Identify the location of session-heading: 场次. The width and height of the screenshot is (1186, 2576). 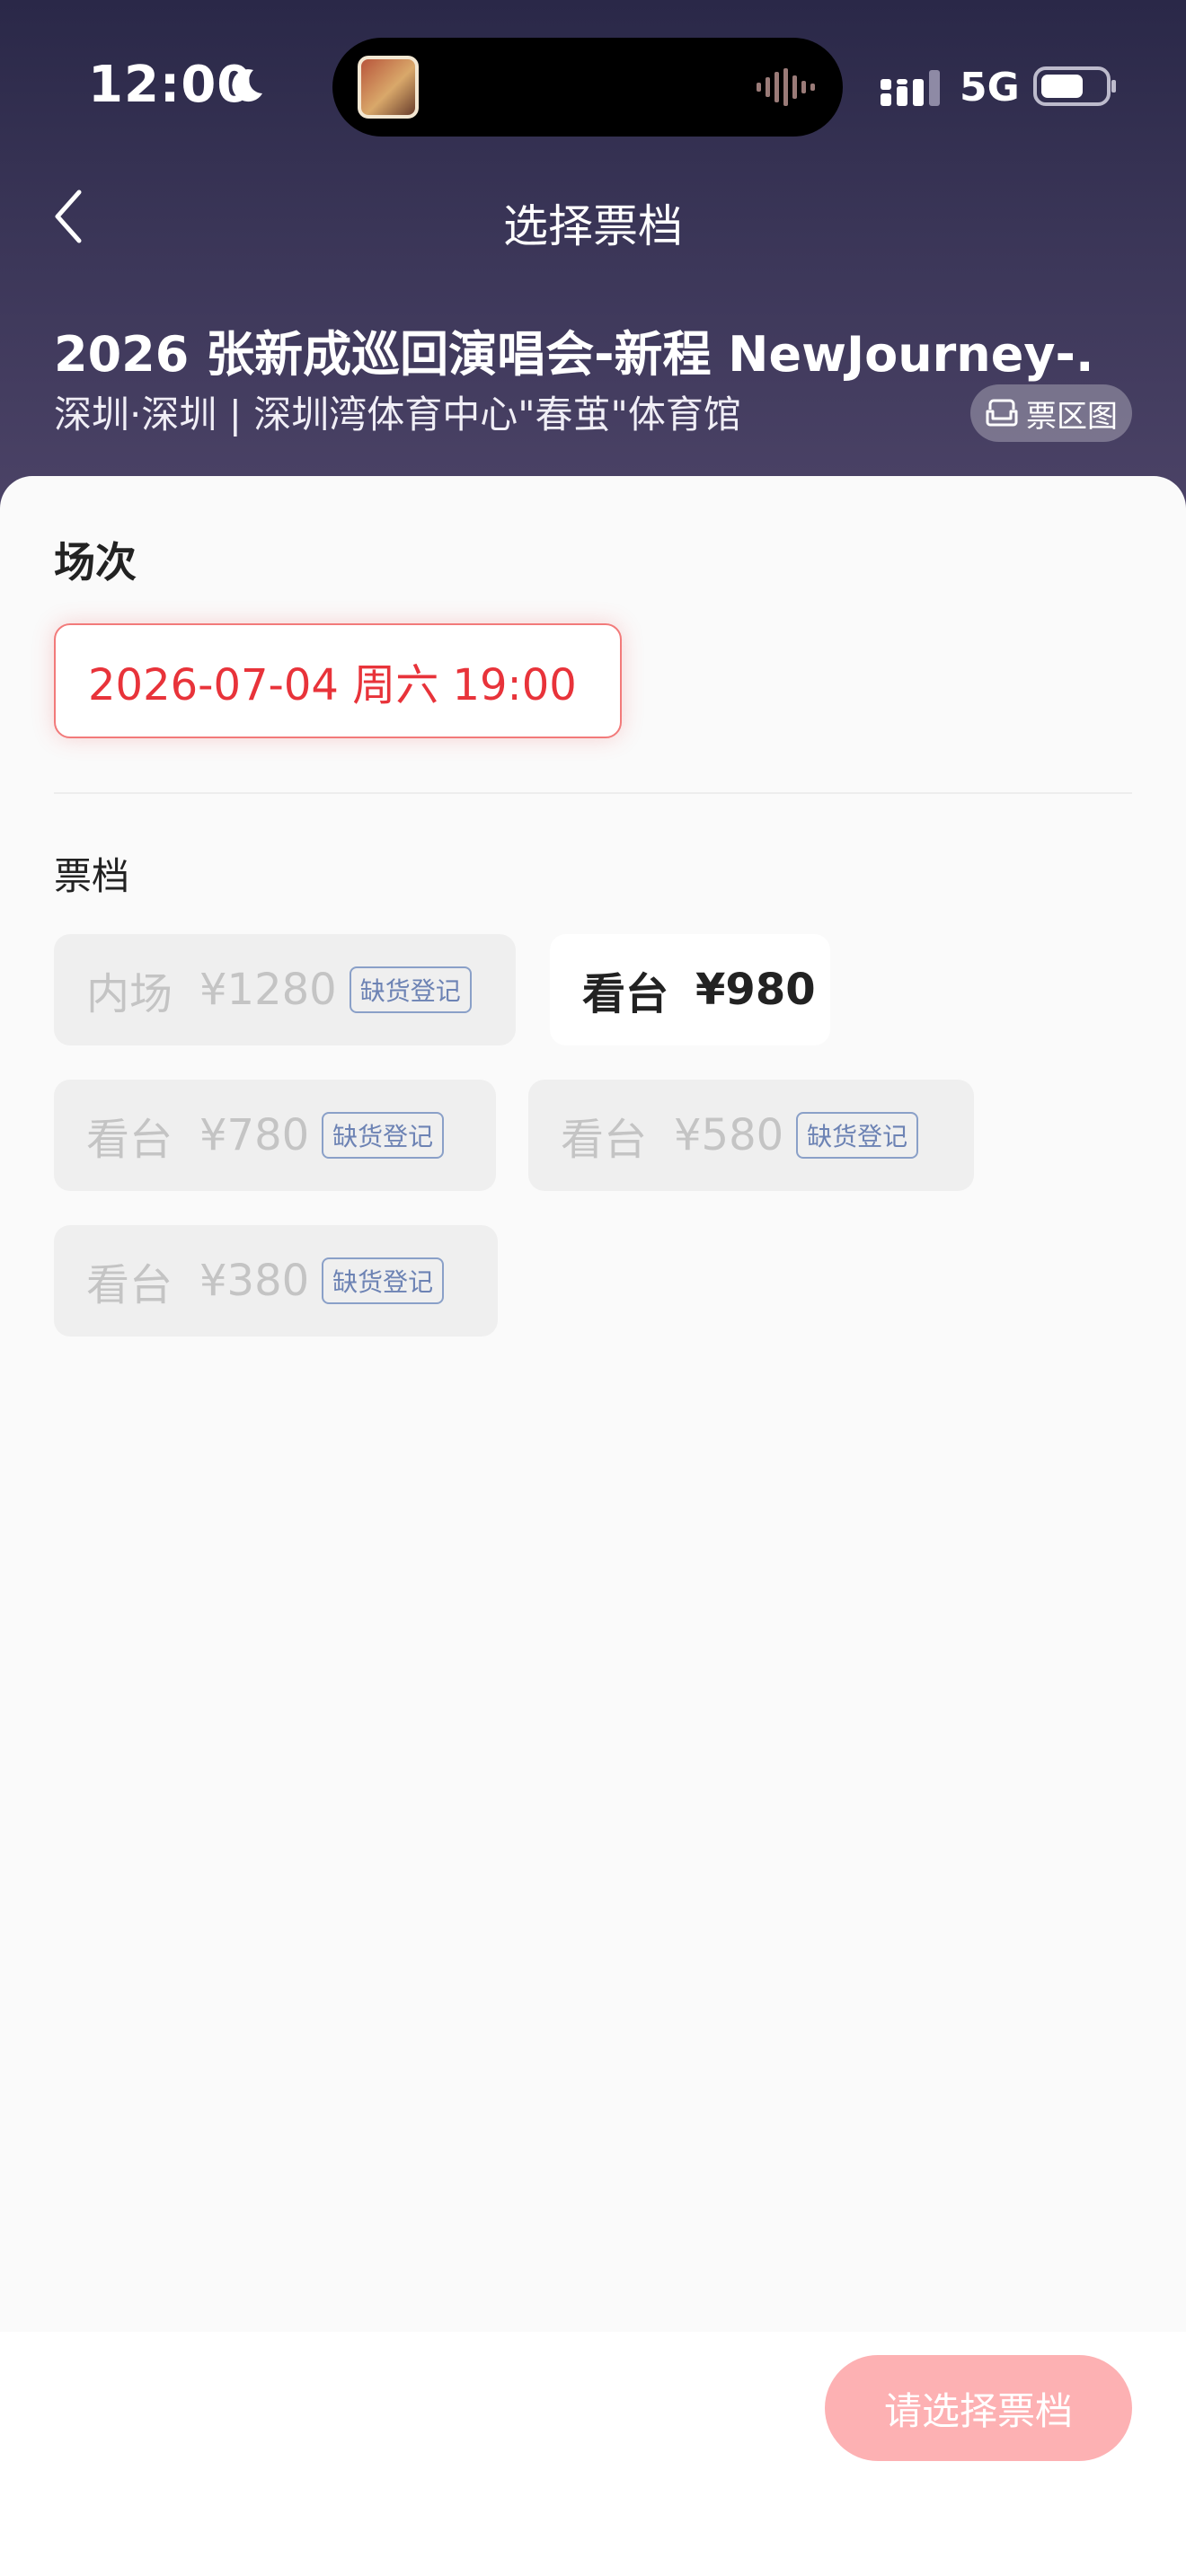
(95, 562).